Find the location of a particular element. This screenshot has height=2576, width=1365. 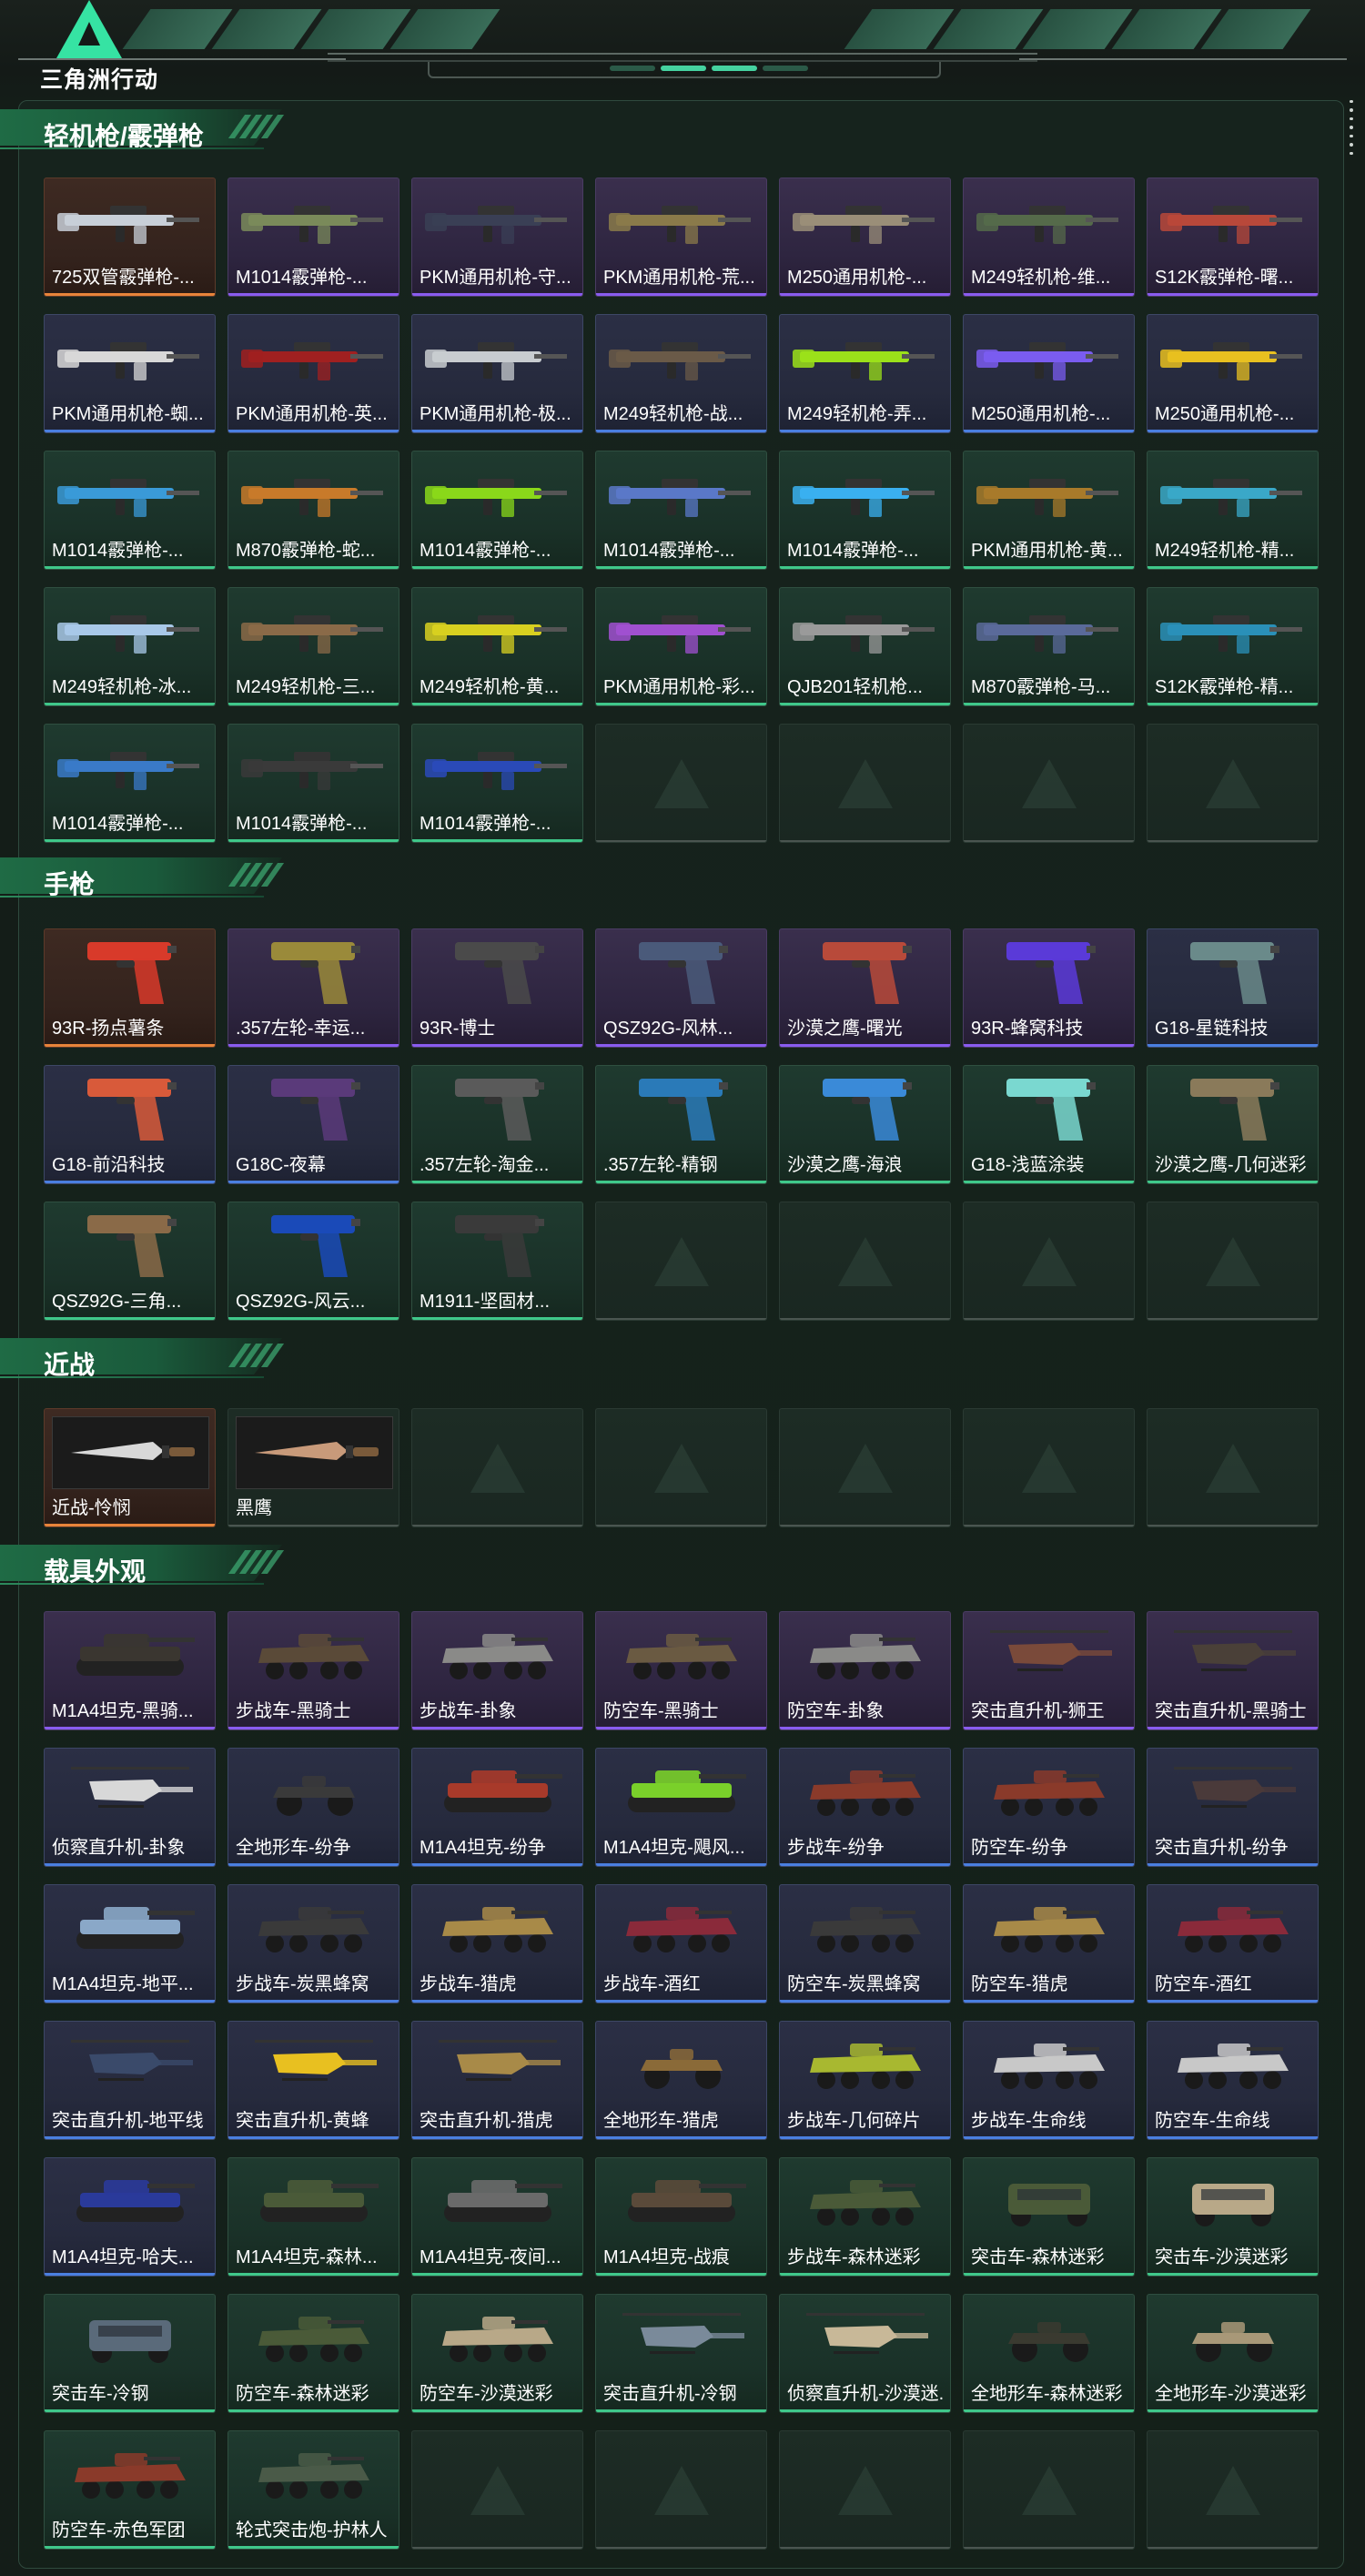

skin-card: 沙漠之鹰-曙光 is located at coordinates (865, 988).